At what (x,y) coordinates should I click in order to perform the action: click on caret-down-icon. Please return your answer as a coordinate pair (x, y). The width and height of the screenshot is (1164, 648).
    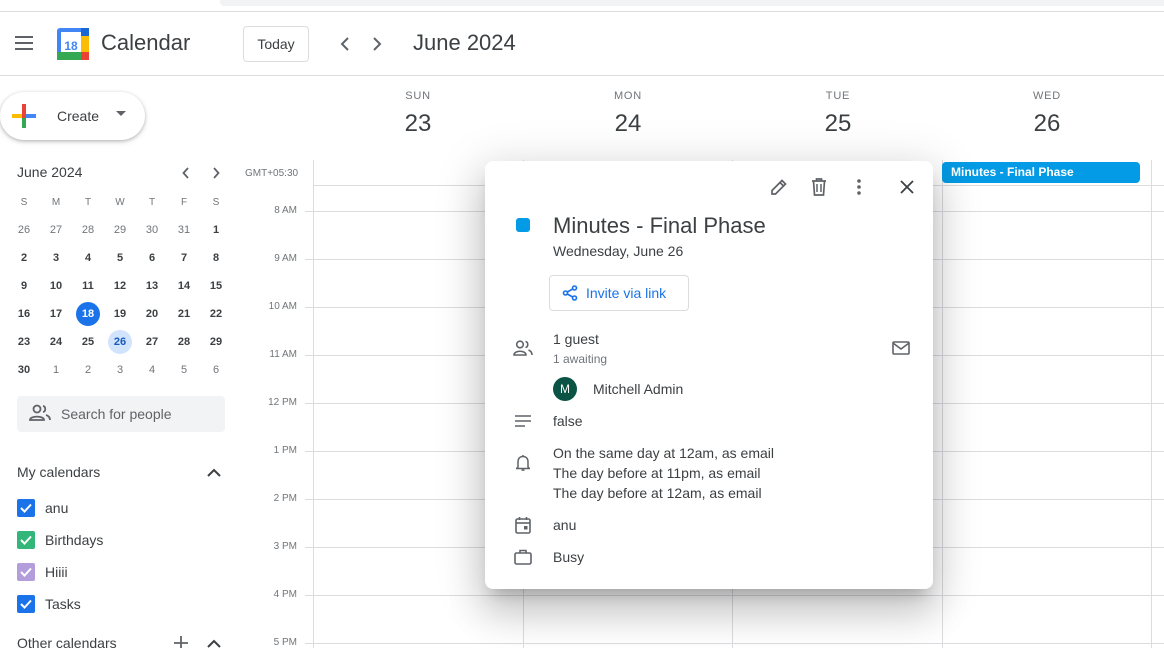
    Looking at the image, I should click on (121, 114).